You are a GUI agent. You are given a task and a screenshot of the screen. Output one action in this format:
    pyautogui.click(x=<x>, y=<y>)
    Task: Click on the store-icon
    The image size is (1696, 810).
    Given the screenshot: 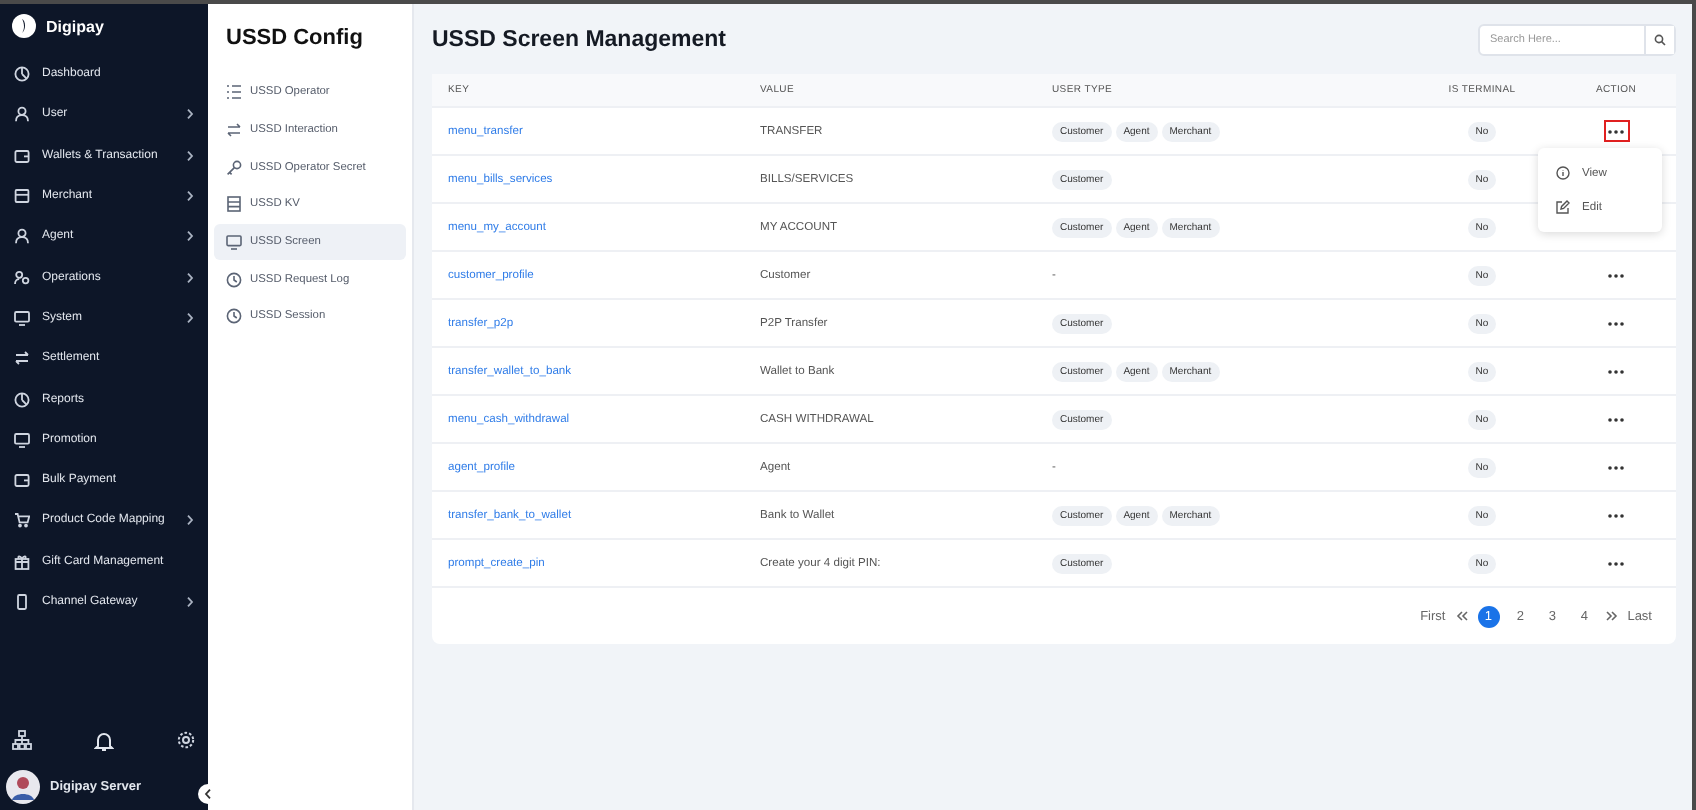 What is the action you would take?
    pyautogui.click(x=22, y=196)
    